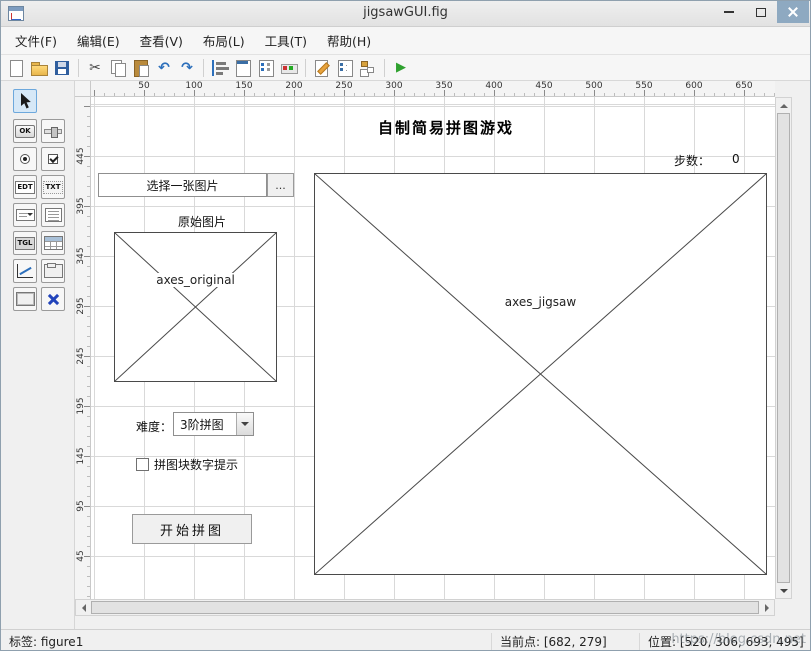  What do you see at coordinates (53, 159) in the screenshot?
I see `palette-checkbox-tool` at bounding box center [53, 159].